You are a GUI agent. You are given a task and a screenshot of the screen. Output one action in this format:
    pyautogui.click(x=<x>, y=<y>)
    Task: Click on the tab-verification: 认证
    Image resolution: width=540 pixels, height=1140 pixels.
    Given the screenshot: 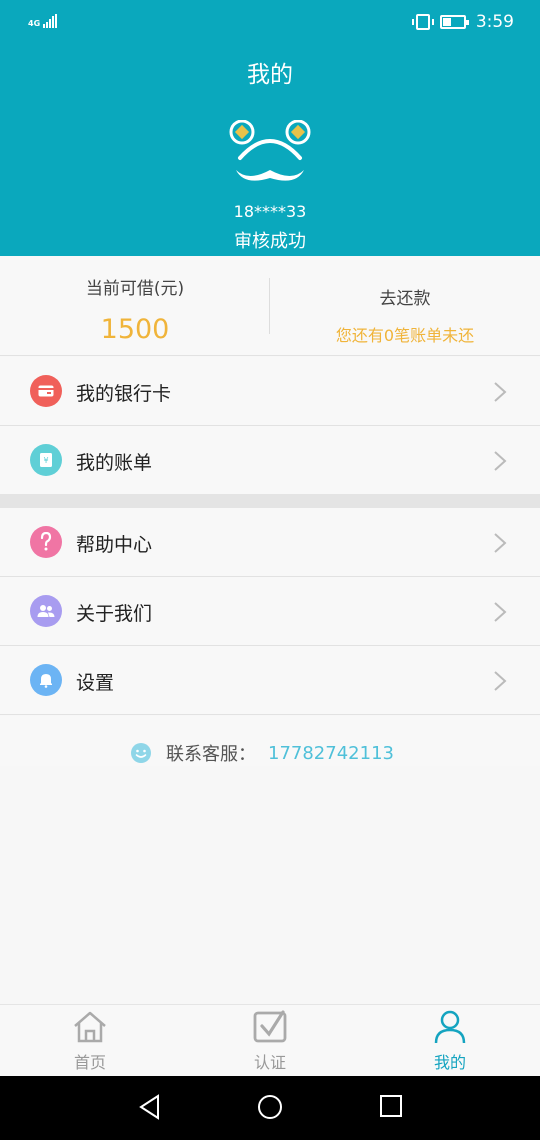 What is the action you would take?
    pyautogui.click(x=270, y=1041)
    